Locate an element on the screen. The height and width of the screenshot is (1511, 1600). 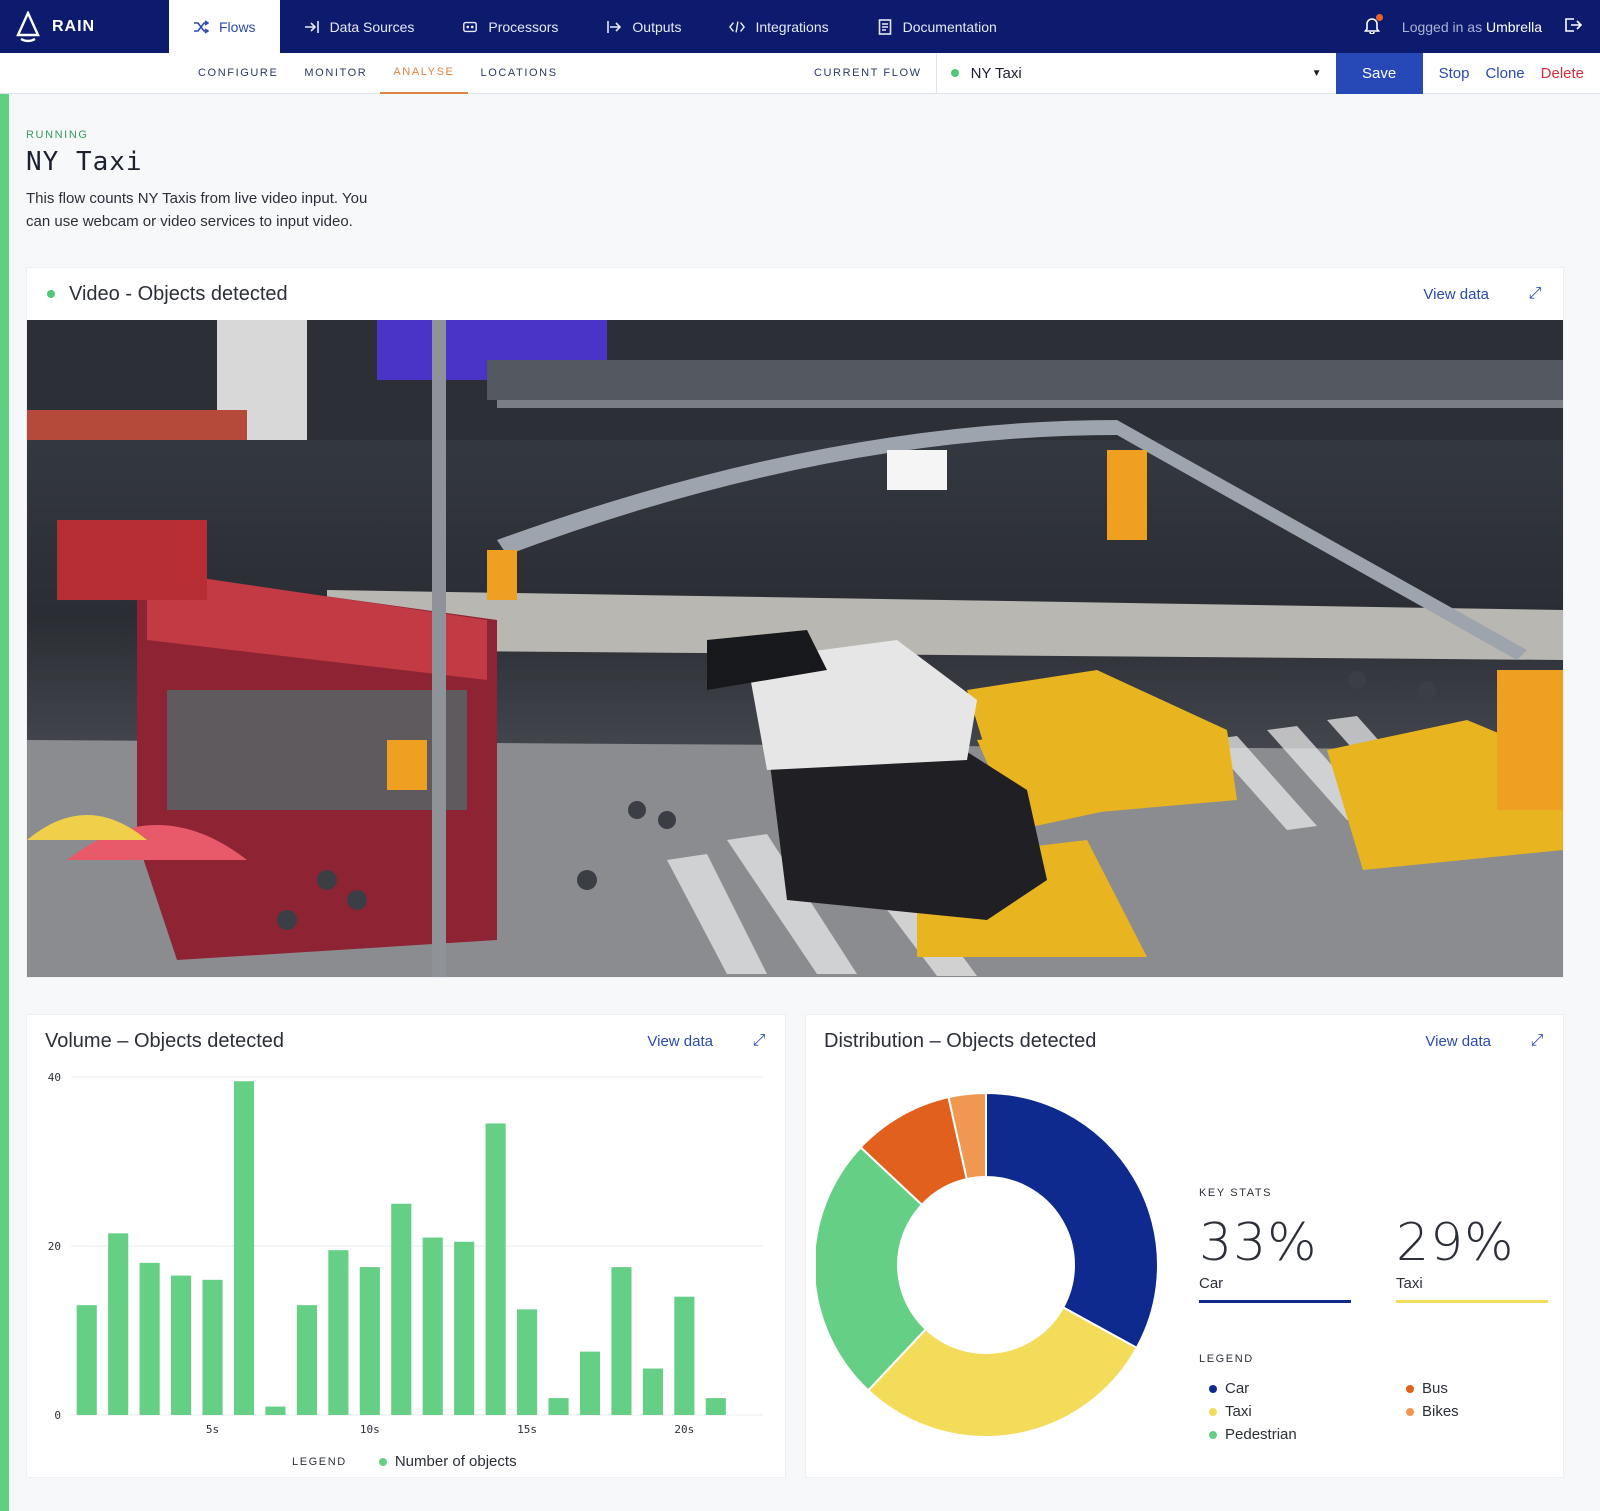
legend-col-1: Car Taxi Pedestrian is located at coordinates (1297, 1411).